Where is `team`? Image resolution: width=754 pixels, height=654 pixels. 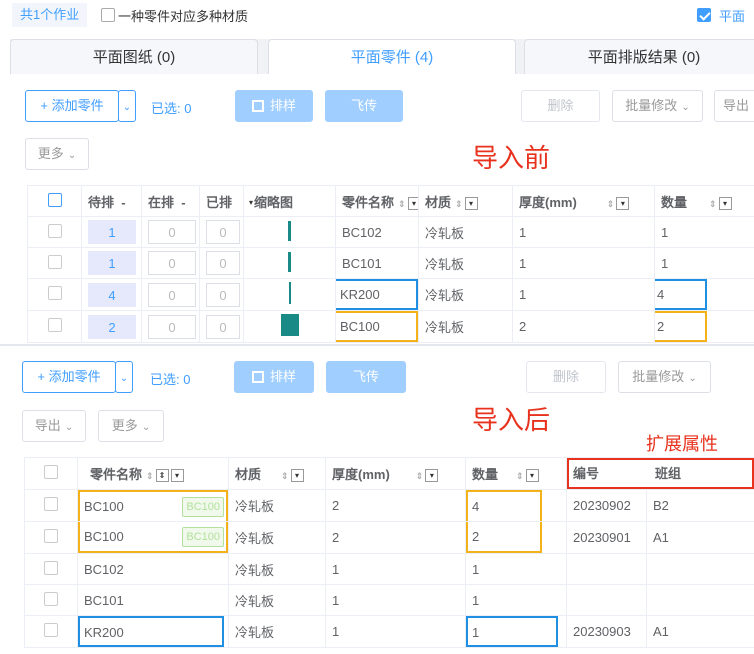 team is located at coordinates (699, 600).